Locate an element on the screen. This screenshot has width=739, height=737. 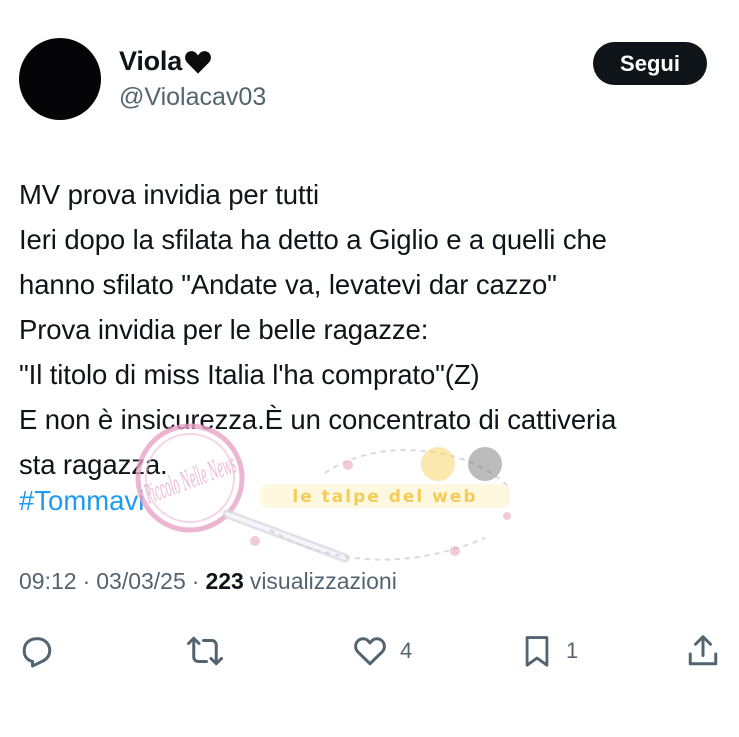
tweet-meta: 09:12 · 03/03/25 · 223 visualizzazioni is located at coordinates (208, 581).